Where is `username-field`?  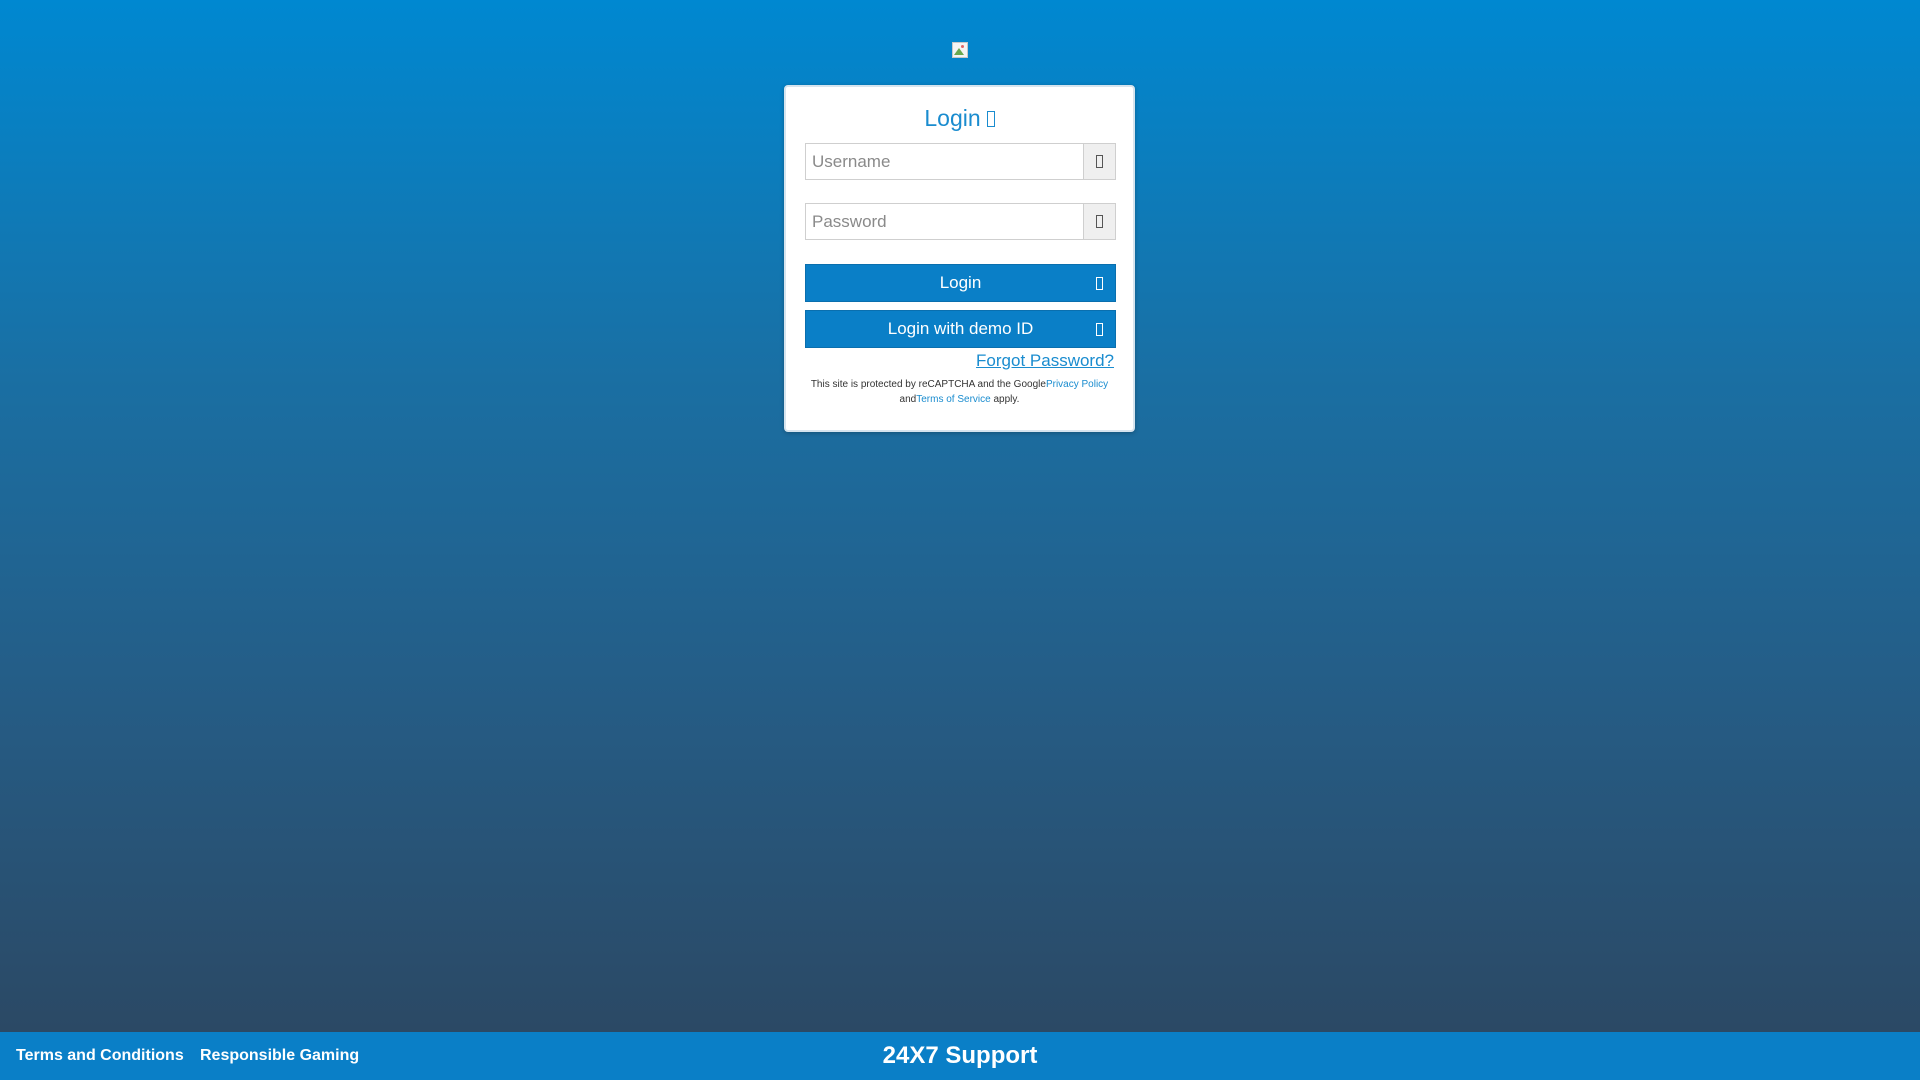
username-field is located at coordinates (960, 161).